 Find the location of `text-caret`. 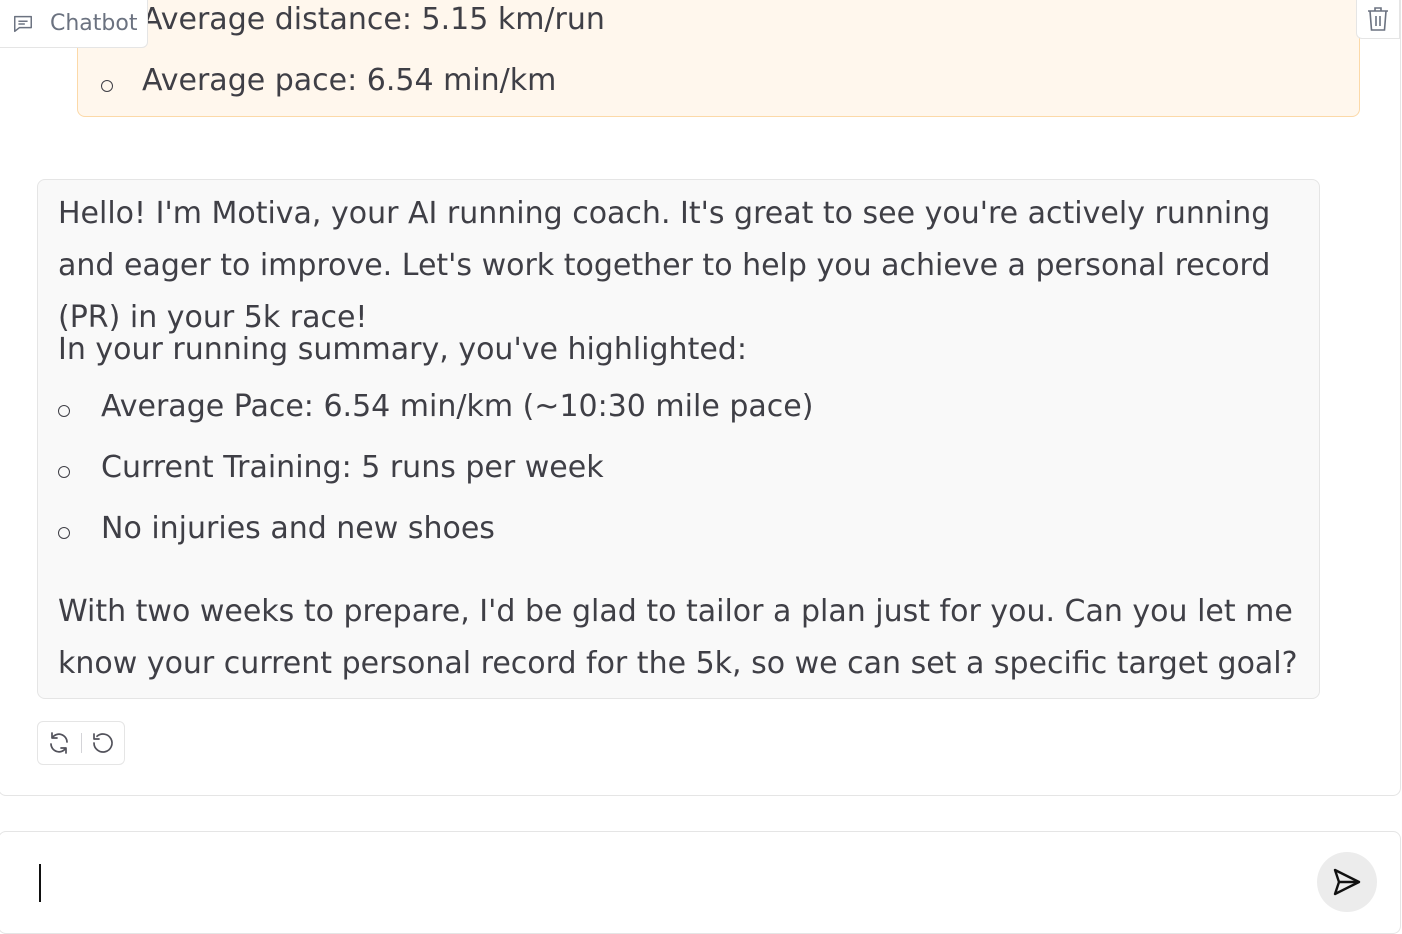

text-caret is located at coordinates (40, 883).